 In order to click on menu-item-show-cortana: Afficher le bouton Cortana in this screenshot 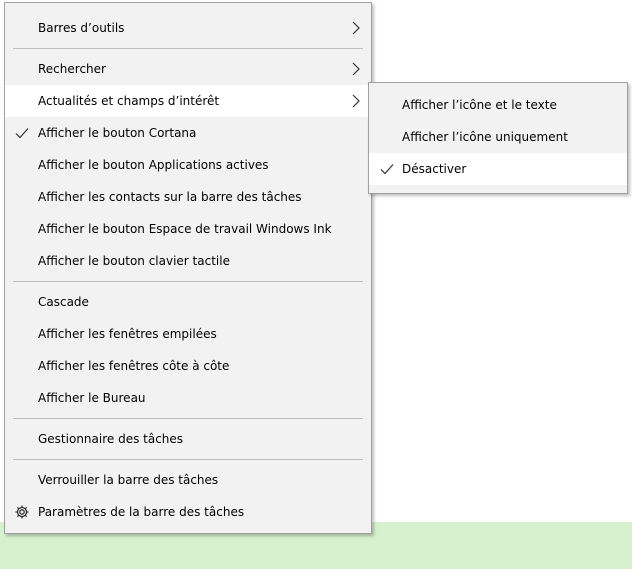, I will do `click(188, 133)`.